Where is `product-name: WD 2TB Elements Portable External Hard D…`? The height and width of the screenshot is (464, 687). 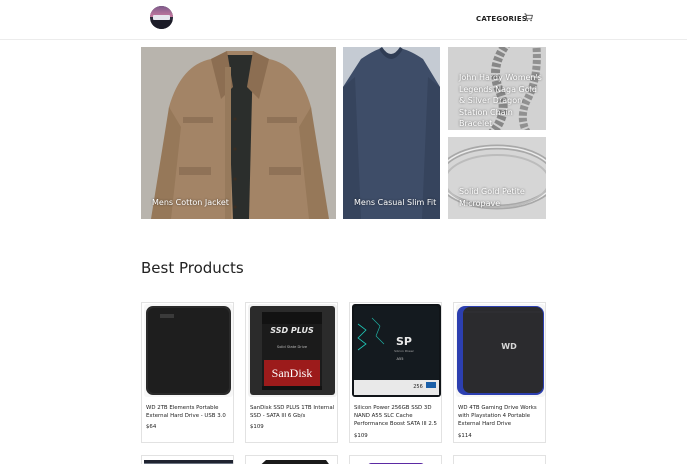
product-name: WD 2TB Elements Portable External Hard D… is located at coordinates (186, 412).